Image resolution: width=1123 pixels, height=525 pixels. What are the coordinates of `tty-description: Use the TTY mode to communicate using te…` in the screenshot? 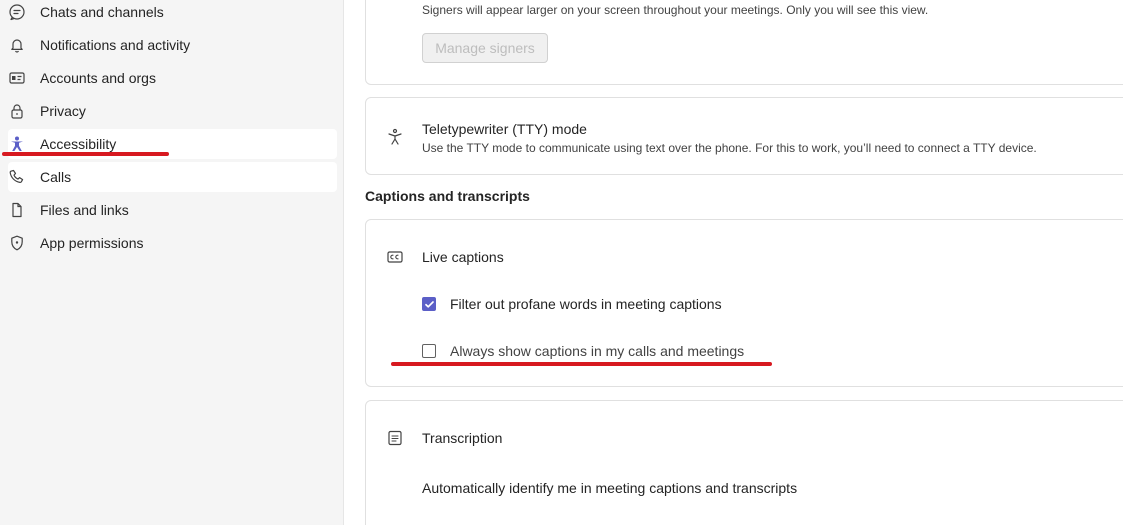 It's located at (729, 148).